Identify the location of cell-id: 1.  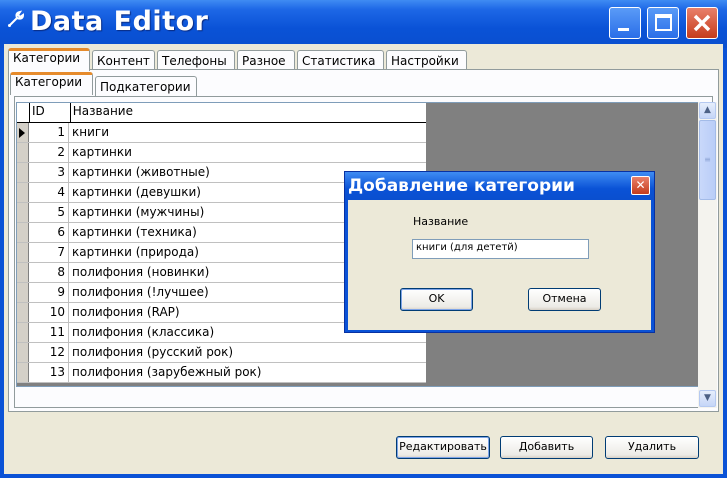
(49, 132).